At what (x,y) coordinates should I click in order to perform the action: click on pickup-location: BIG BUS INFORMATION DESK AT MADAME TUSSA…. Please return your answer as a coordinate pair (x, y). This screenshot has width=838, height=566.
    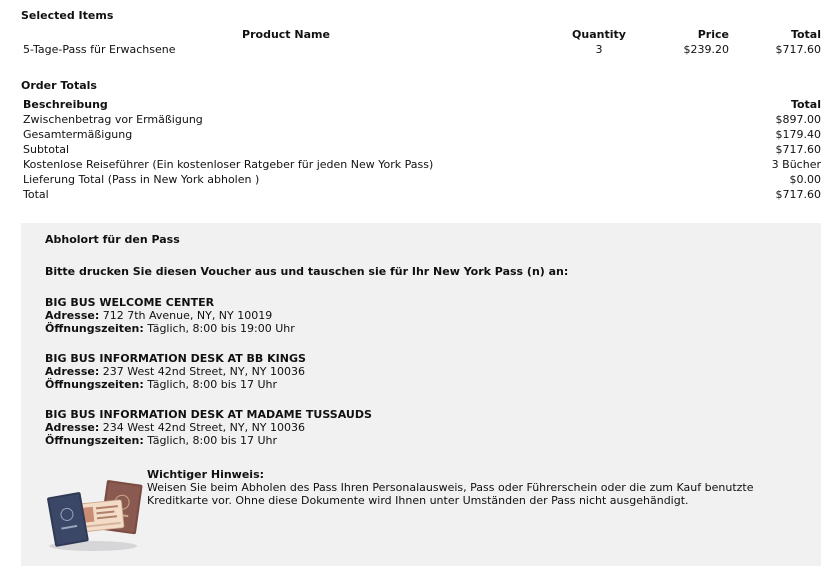
    Looking at the image, I should click on (425, 427).